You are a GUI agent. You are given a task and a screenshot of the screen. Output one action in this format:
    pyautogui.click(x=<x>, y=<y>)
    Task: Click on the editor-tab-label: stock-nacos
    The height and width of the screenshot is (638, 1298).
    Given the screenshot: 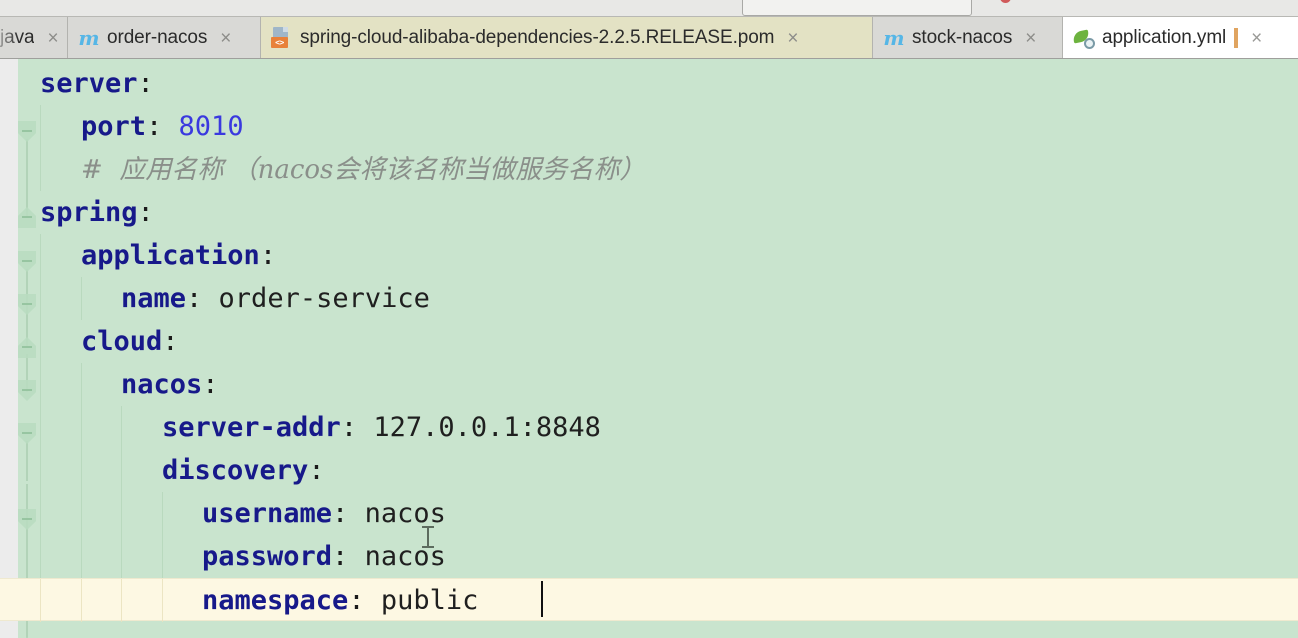 What is the action you would take?
    pyautogui.click(x=962, y=37)
    